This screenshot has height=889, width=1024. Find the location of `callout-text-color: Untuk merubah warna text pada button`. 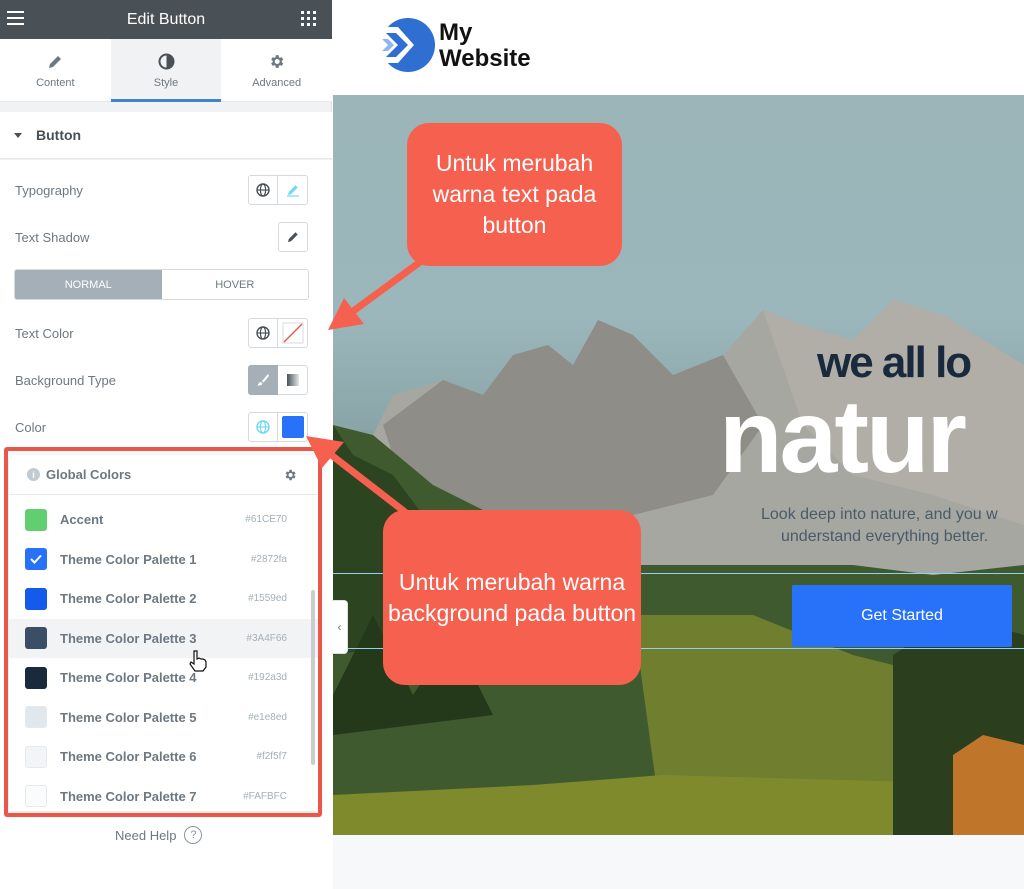

callout-text-color: Untuk merubah warna text pada button is located at coordinates (514, 194).